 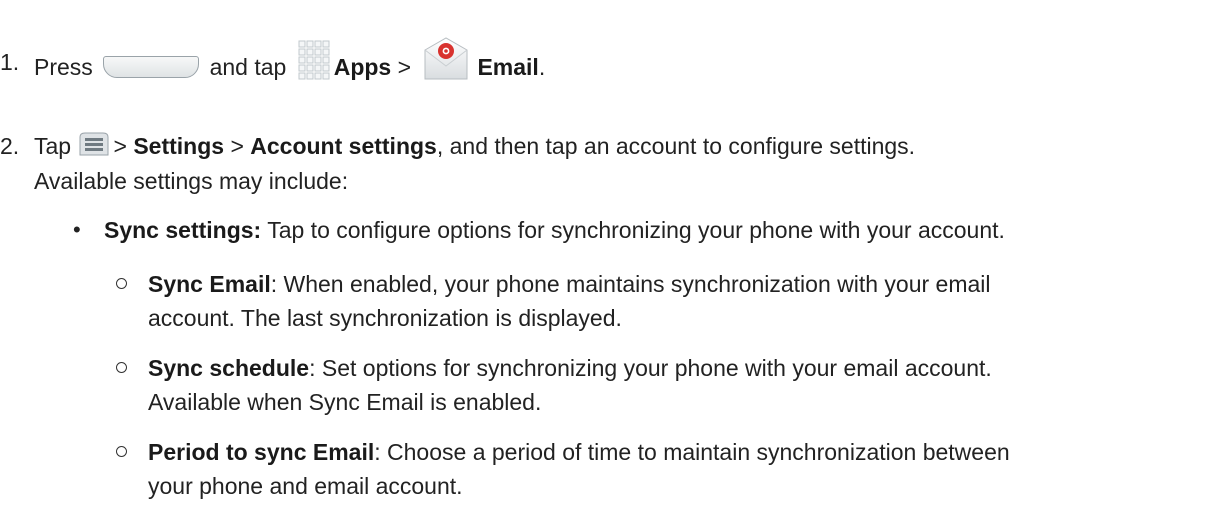 I want to click on email-label: Email, so click(x=508, y=67).